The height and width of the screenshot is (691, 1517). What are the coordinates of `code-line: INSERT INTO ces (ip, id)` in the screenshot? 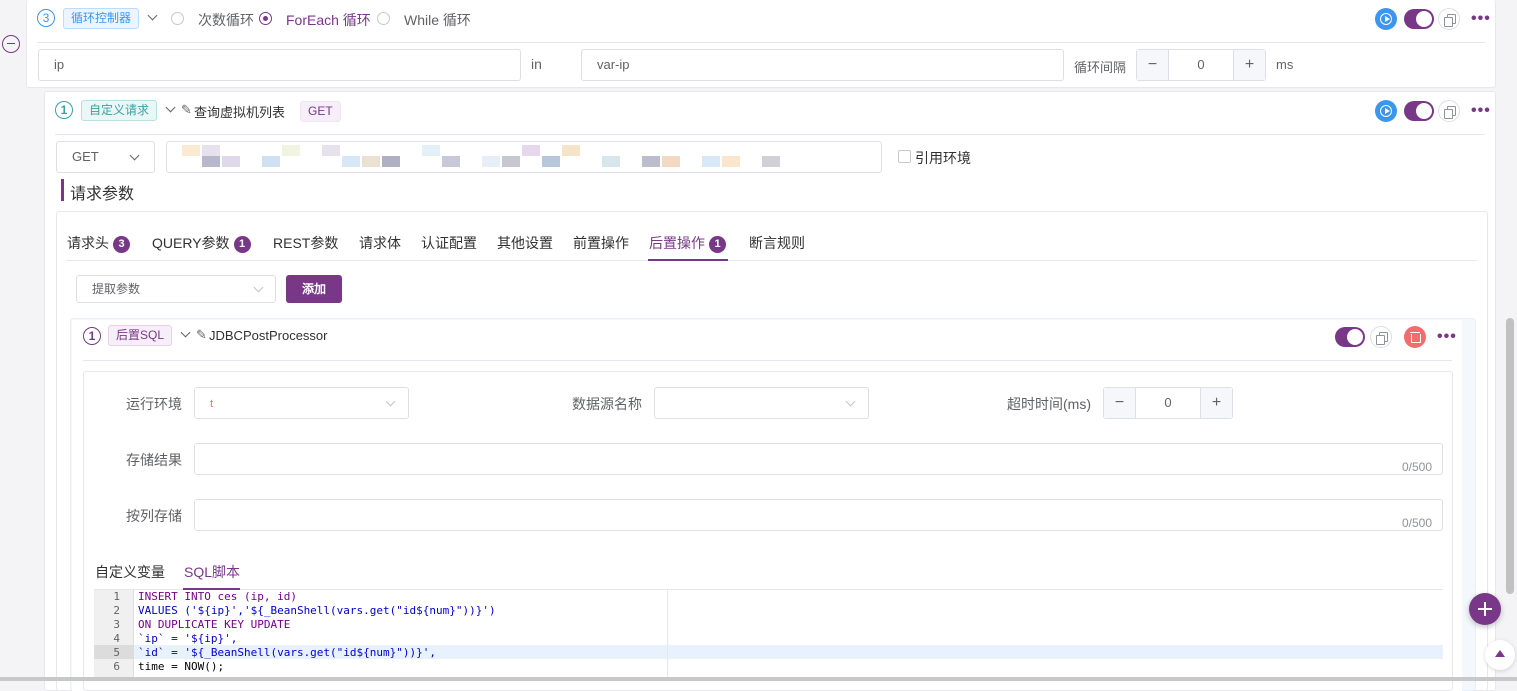 It's located at (217, 596).